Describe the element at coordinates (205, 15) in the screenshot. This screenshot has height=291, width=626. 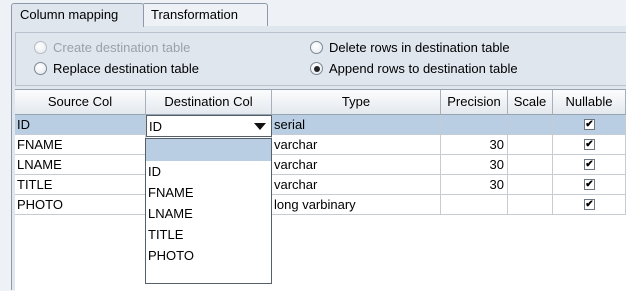
I see `tab-transformation: Transformation` at that location.